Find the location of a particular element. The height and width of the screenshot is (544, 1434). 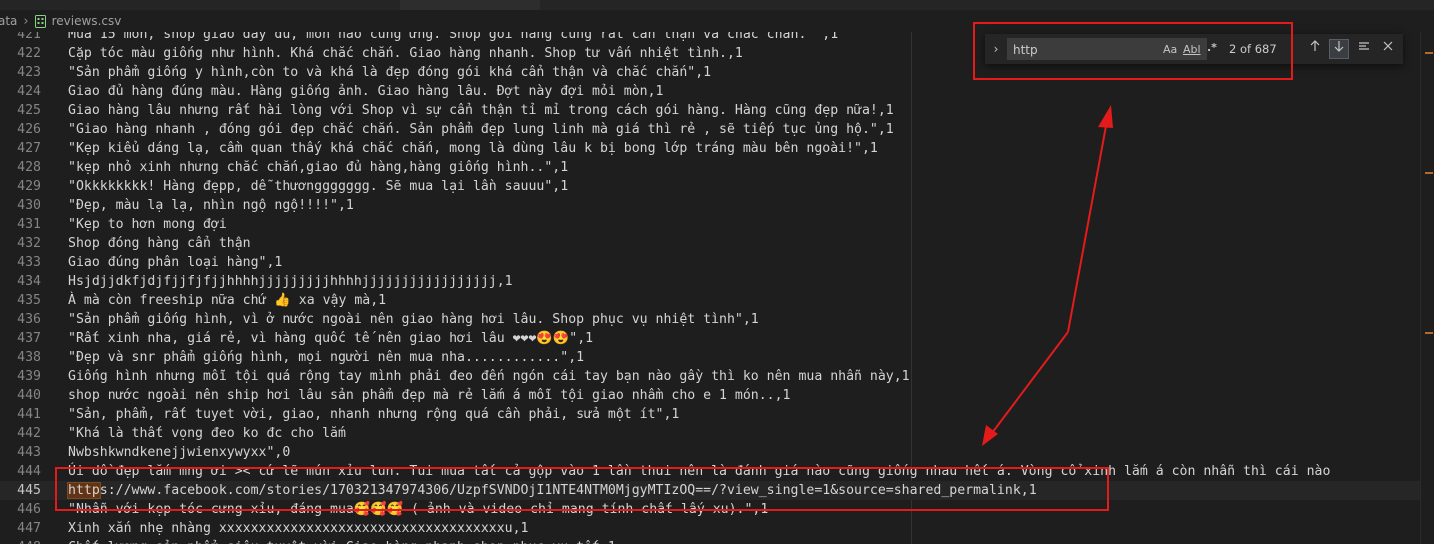

csv-file-icon is located at coordinates (40, 21).